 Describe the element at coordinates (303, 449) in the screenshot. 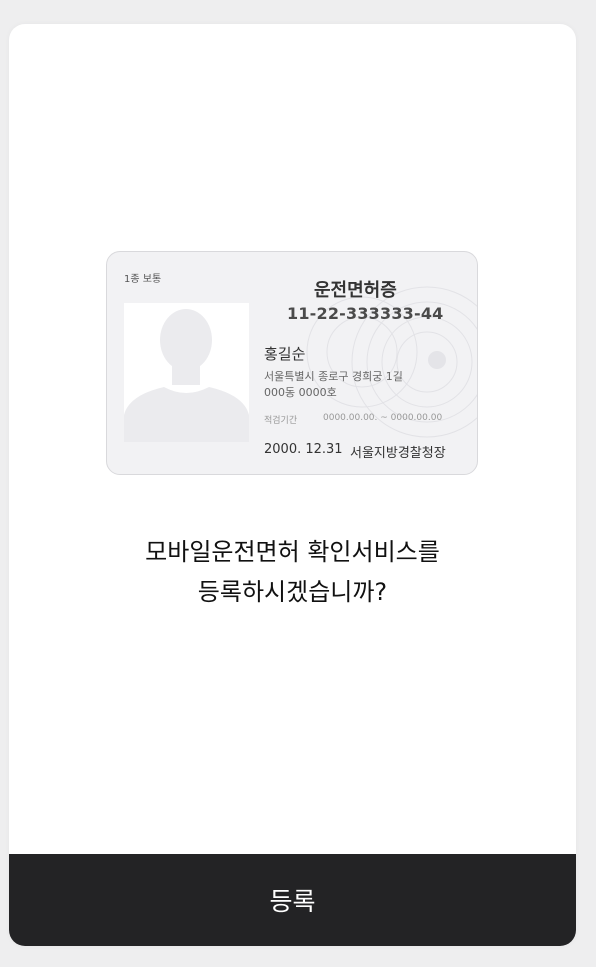

I see `issue-date: 2000. 12.31` at that location.